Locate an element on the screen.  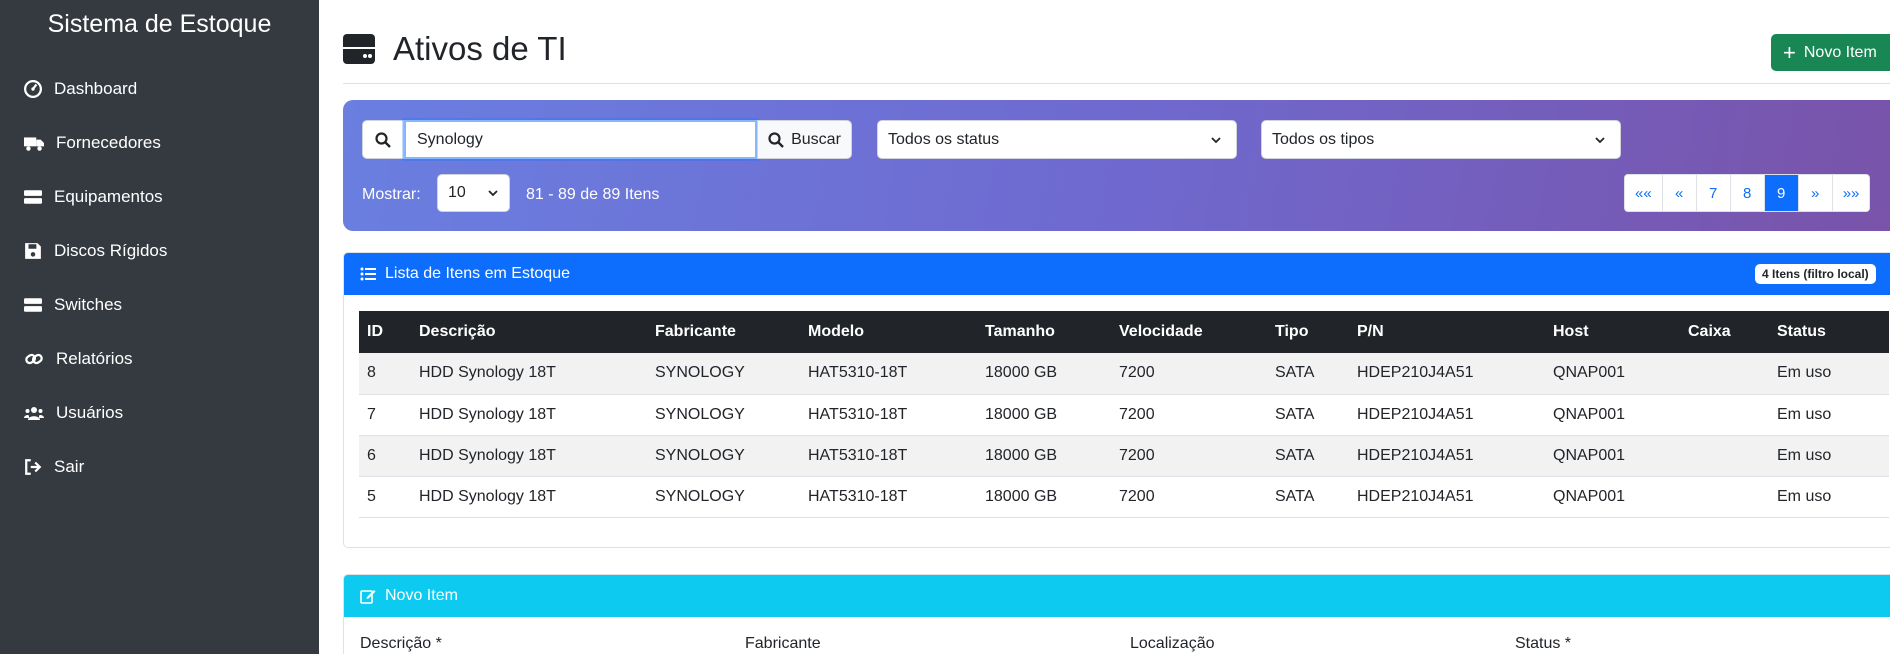
label-status: Status * is located at coordinates (1543, 643).